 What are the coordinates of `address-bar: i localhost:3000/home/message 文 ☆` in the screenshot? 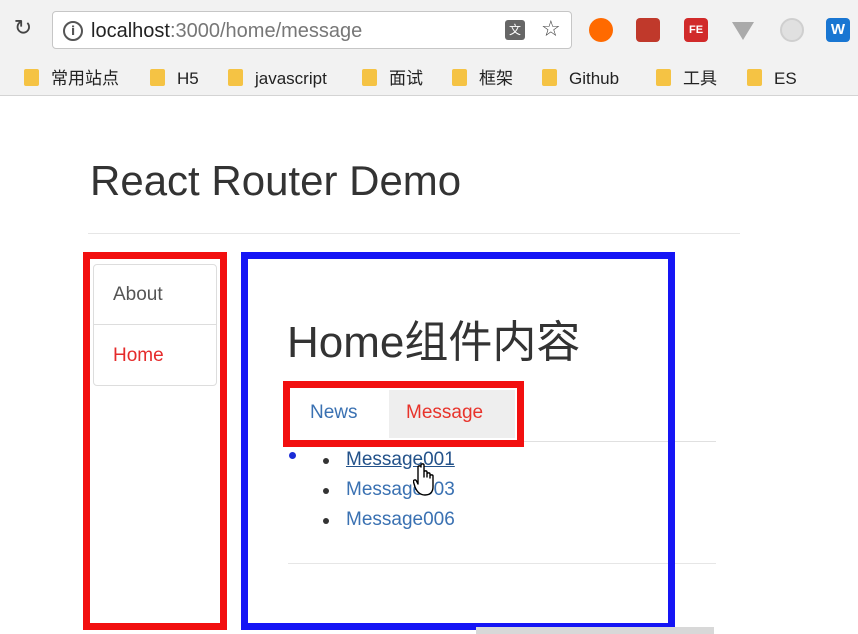 It's located at (312, 30).